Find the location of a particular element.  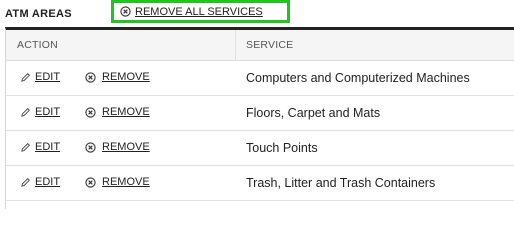

service-name: Floors, Carpet and Mats is located at coordinates (313, 113).